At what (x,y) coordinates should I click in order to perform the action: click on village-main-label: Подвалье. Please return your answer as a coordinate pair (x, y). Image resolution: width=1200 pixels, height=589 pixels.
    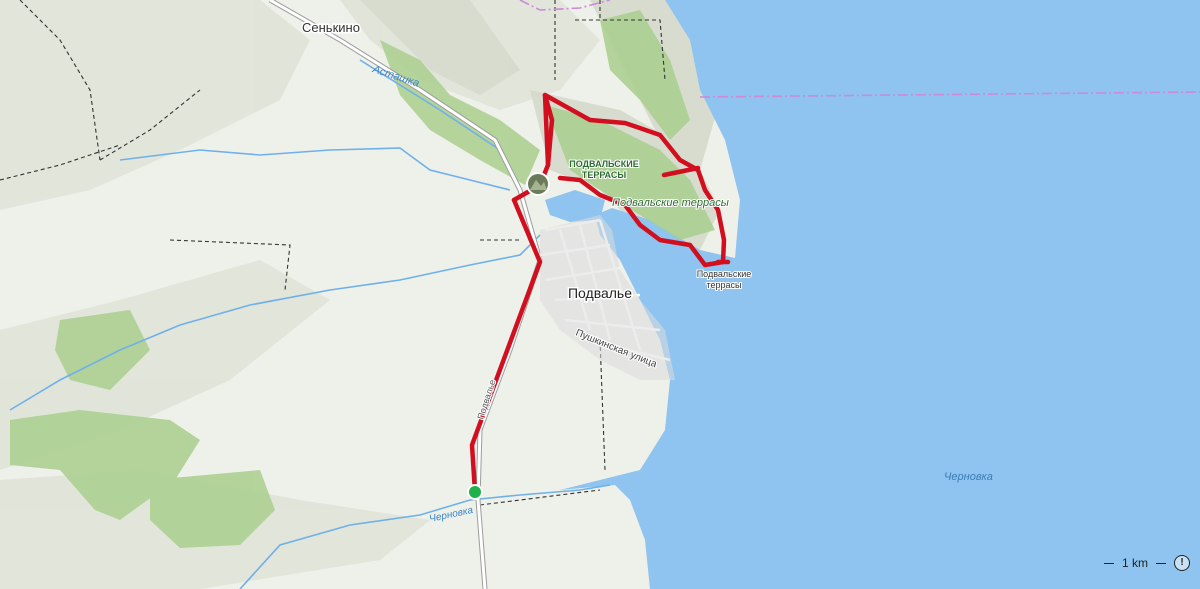
    Looking at the image, I should click on (600, 293).